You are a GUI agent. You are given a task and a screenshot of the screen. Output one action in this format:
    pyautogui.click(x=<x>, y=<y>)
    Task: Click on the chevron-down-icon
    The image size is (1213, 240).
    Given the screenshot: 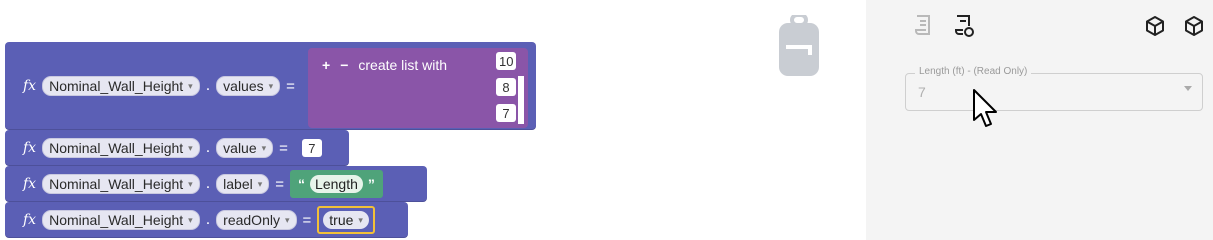 What is the action you would take?
    pyautogui.click(x=1188, y=88)
    